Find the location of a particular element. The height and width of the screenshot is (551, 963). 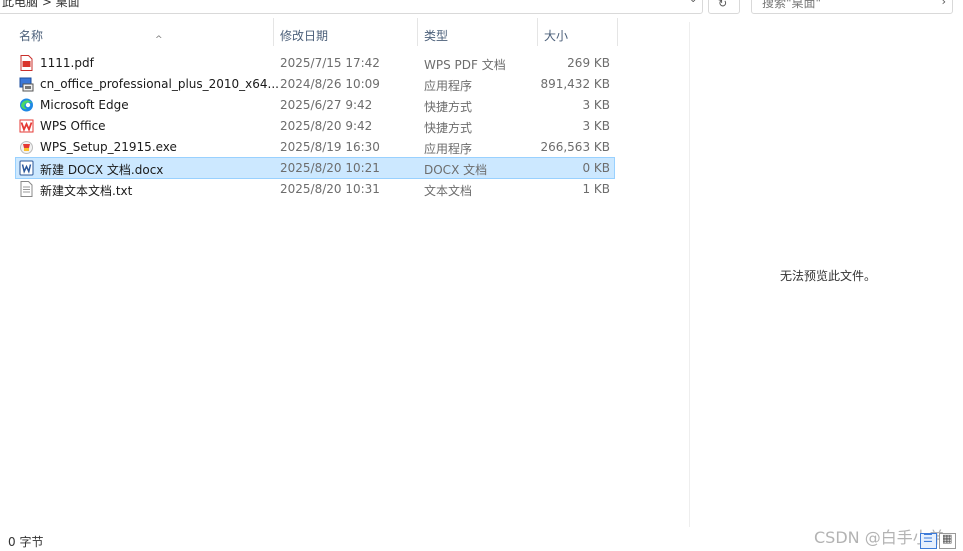

pdf-file-icon is located at coordinates (26, 63).